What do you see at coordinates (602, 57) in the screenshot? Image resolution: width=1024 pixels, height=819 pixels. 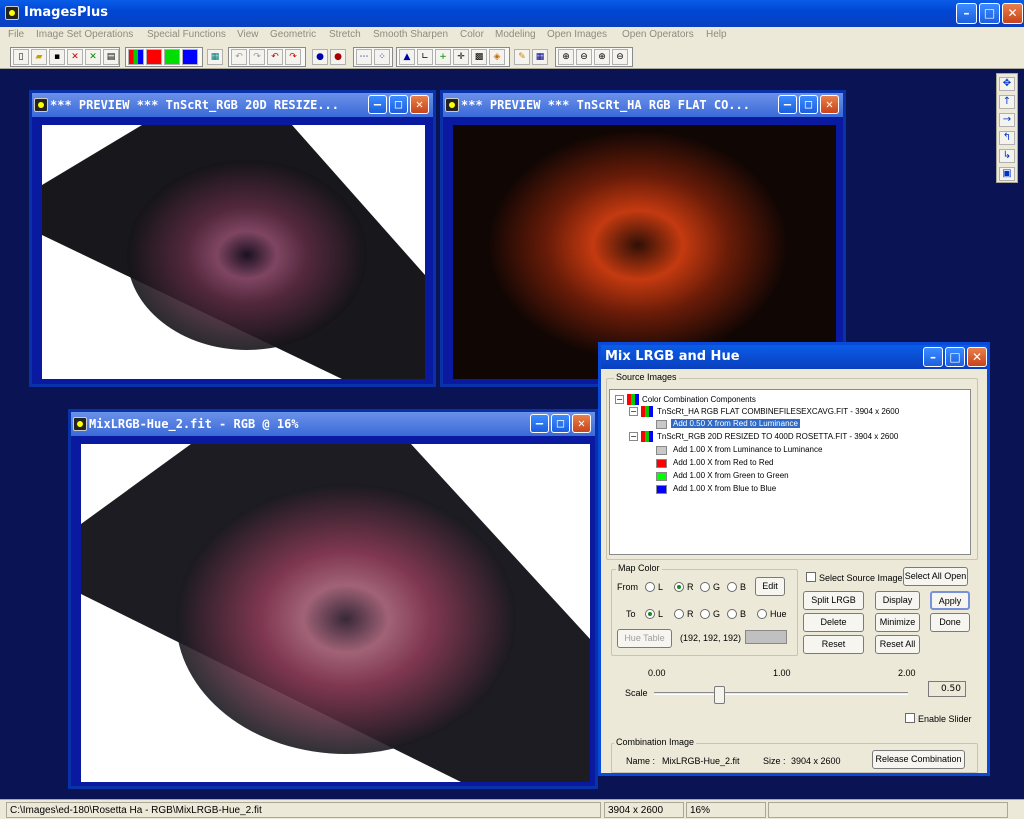 I see `zoom-fit-icon: ⊕` at bounding box center [602, 57].